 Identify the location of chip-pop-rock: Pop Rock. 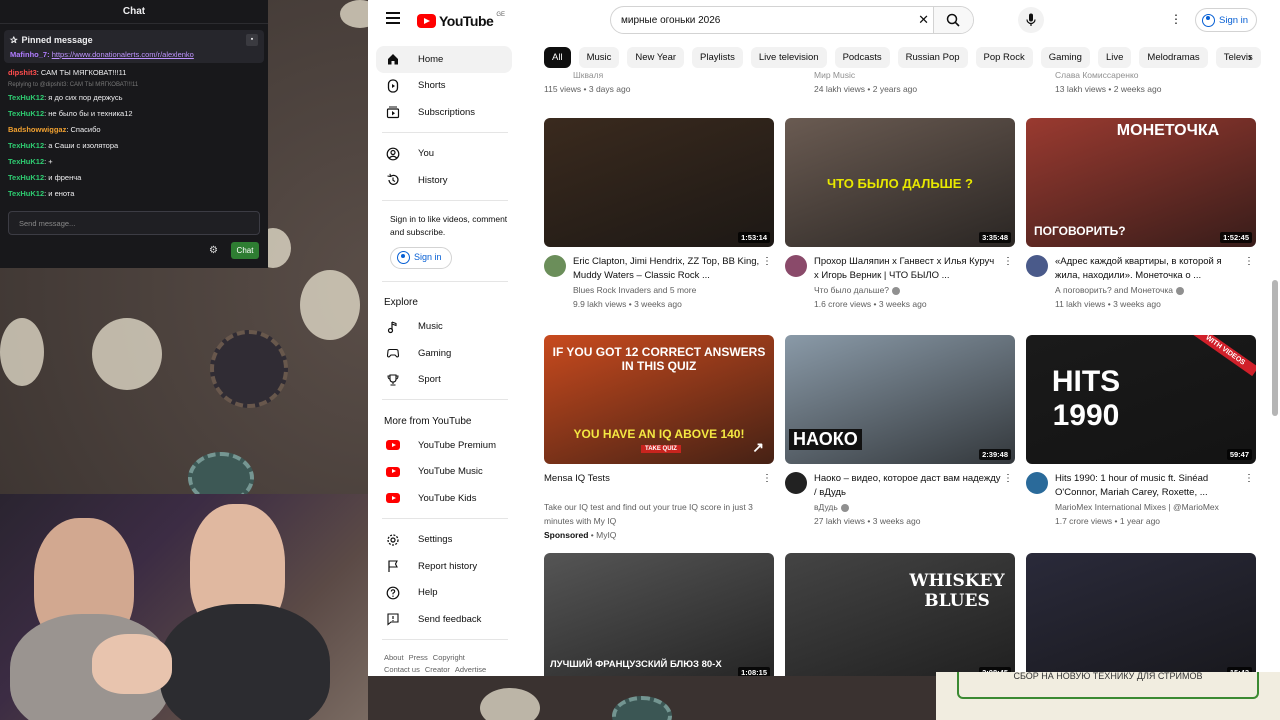
(1004, 57).